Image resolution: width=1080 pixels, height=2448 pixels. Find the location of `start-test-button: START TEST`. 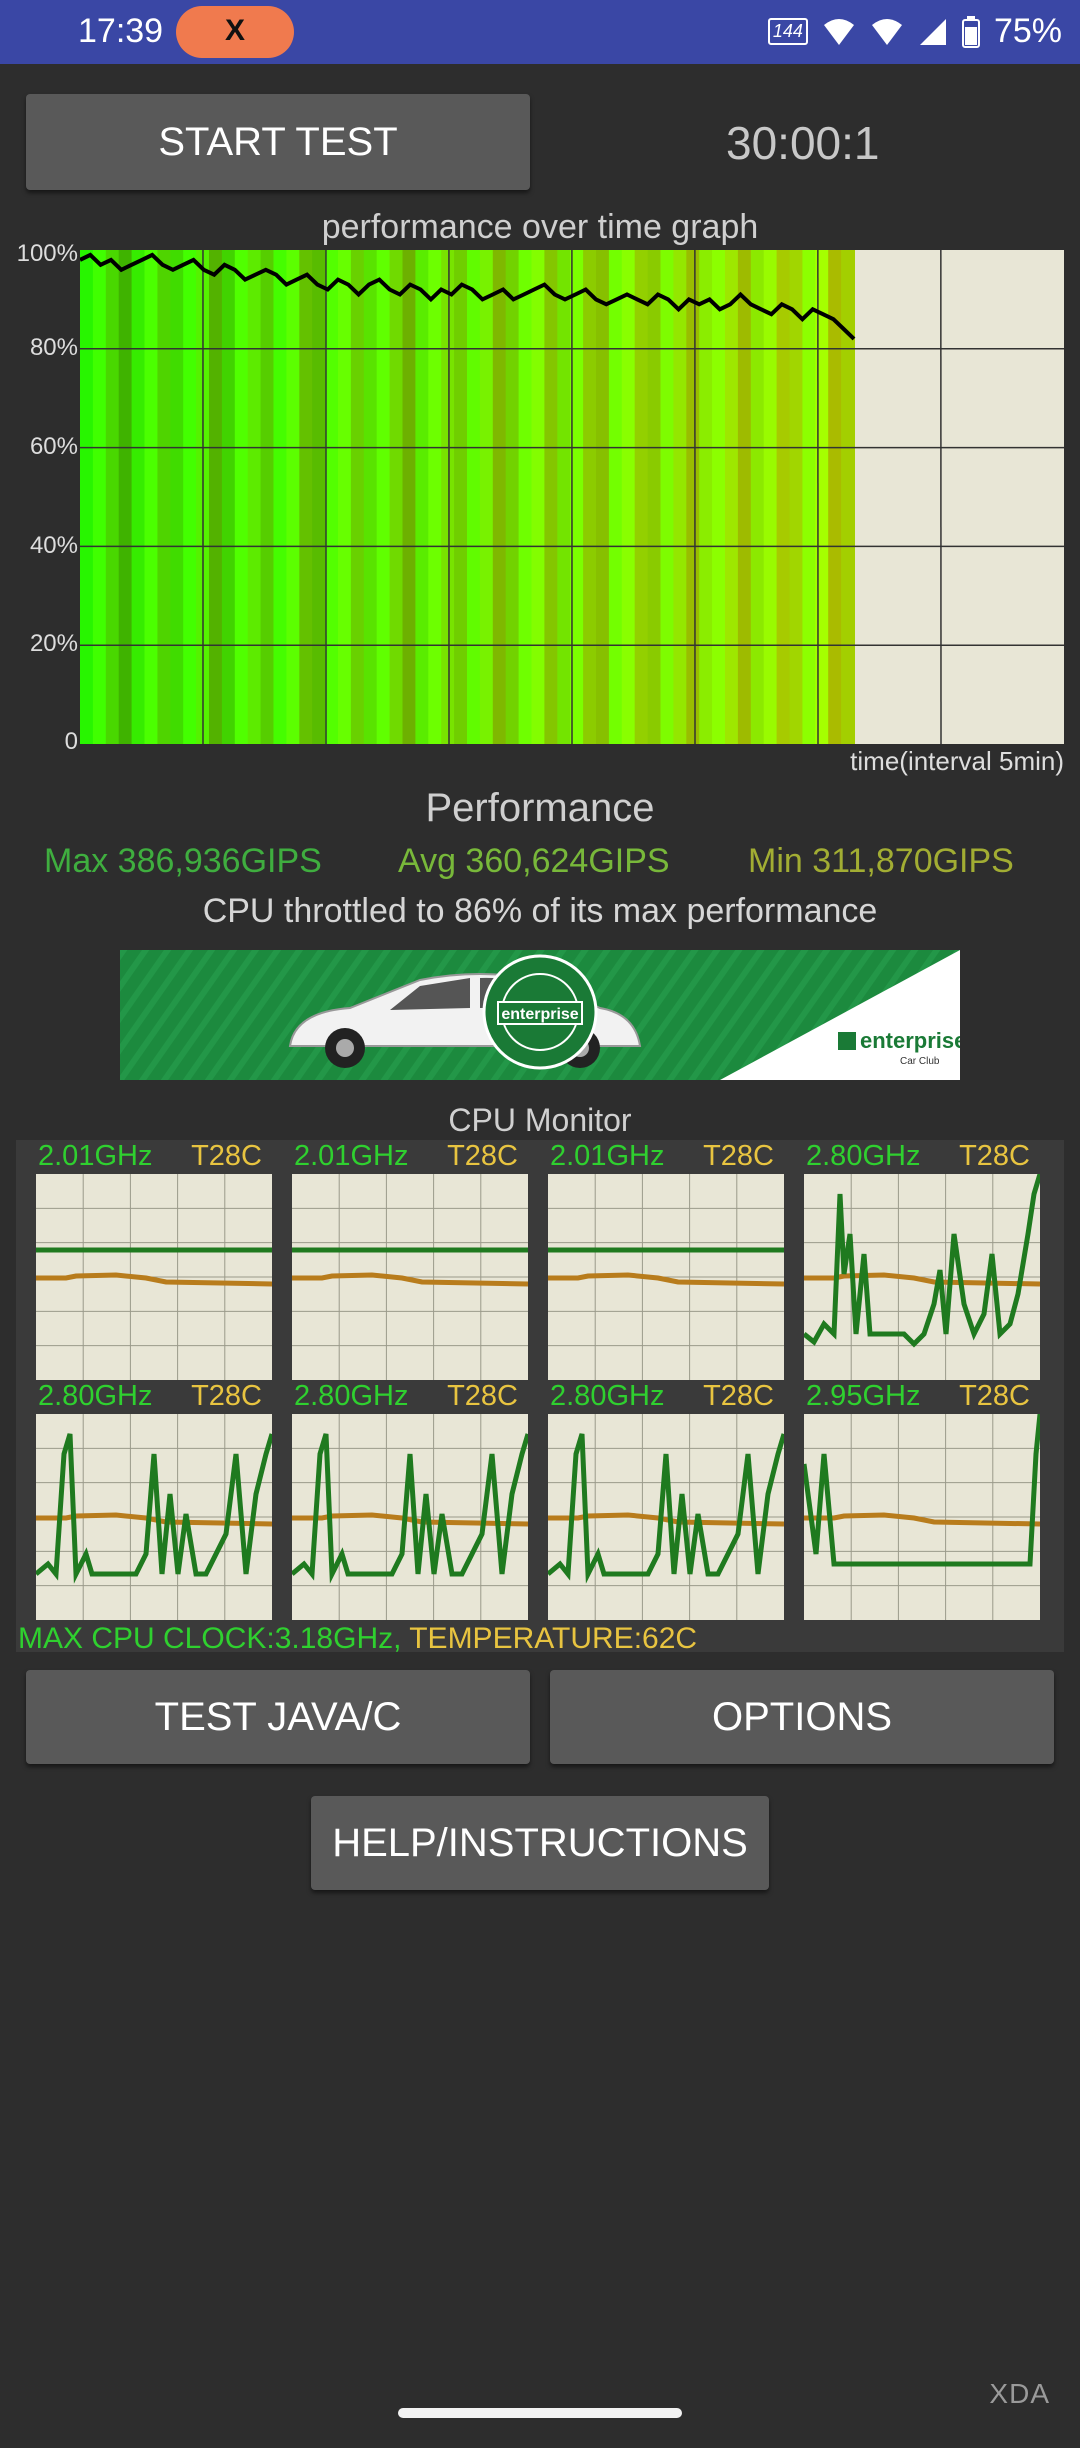

start-test-button: START TEST is located at coordinates (278, 142).